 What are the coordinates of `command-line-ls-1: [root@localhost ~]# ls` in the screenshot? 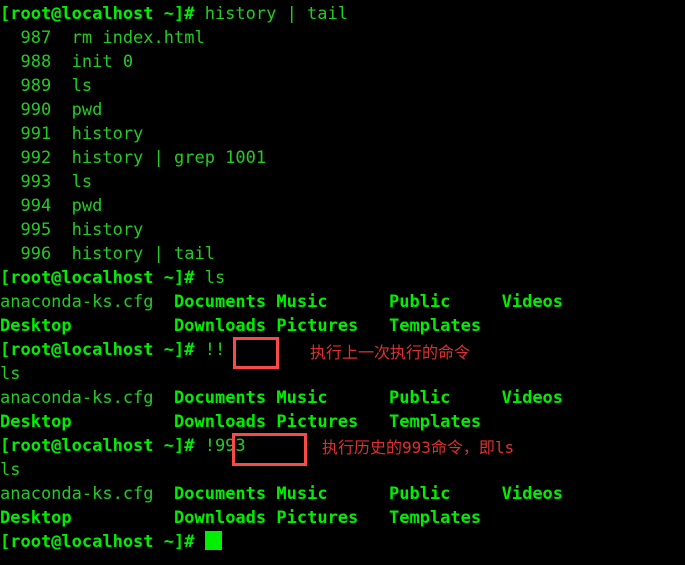 It's located at (342, 278).